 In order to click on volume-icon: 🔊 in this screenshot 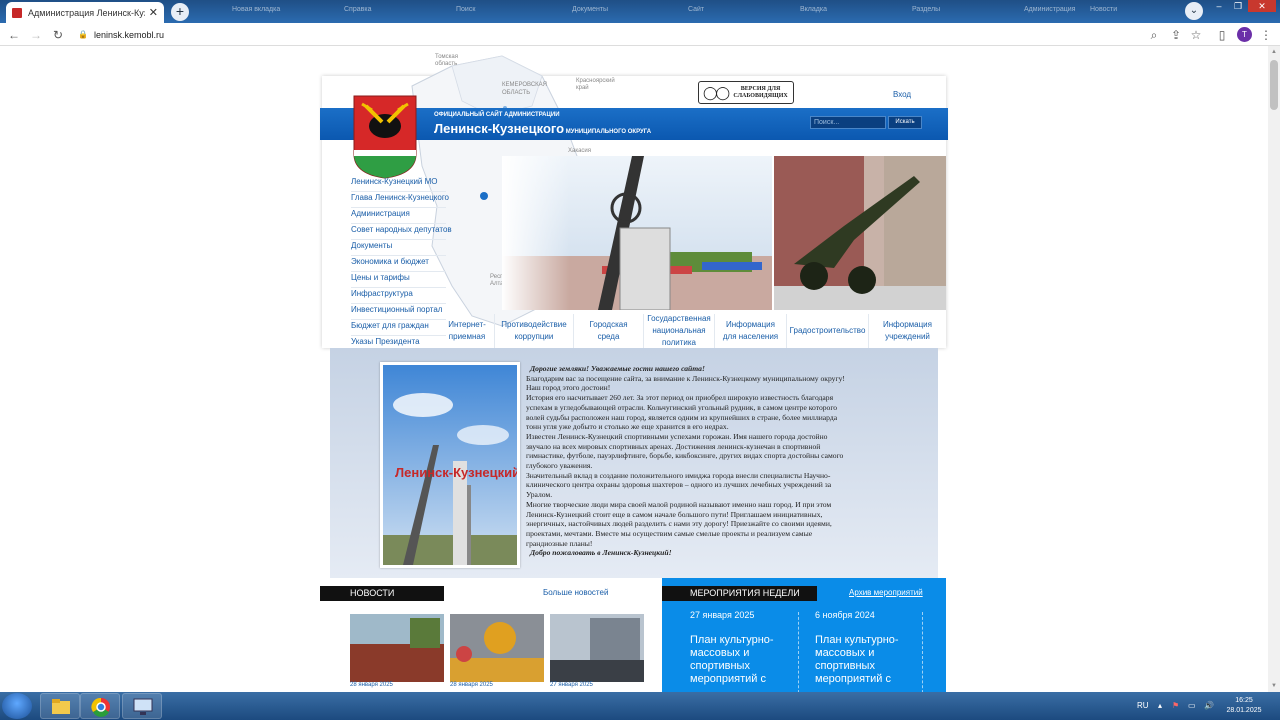, I will do `click(1209, 706)`.